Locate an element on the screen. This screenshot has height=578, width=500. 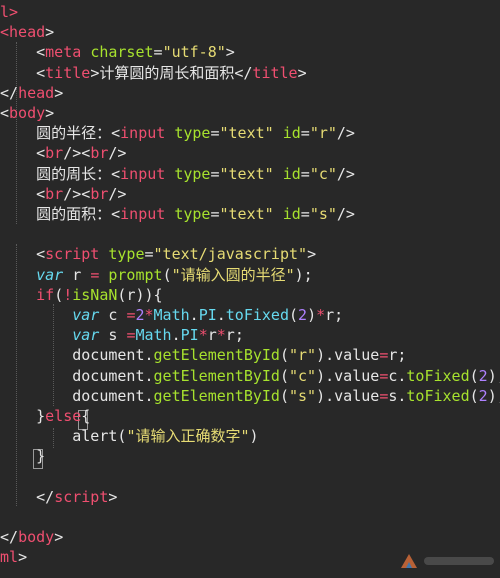
code-token: />< is located at coordinates (77, 153).